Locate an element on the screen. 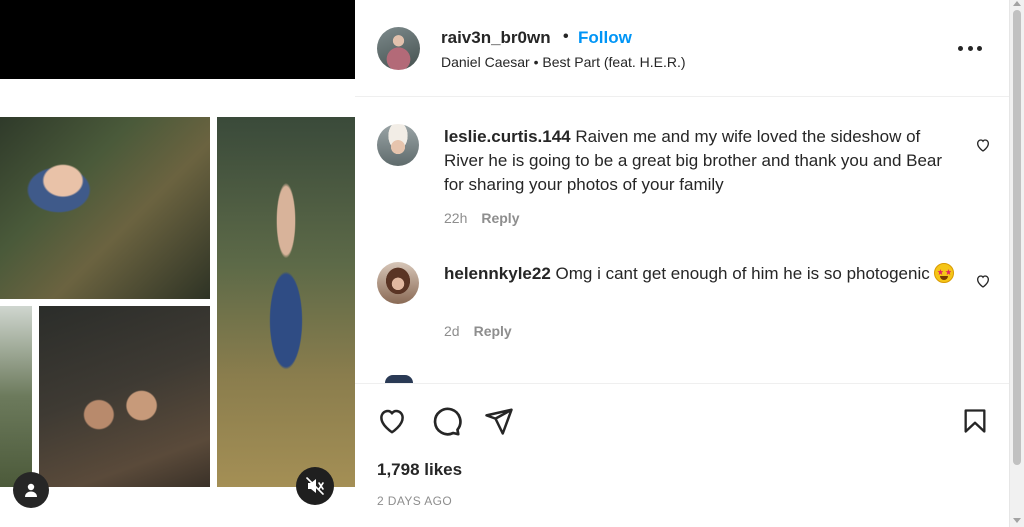 This screenshot has width=1024, height=527. share-icon is located at coordinates (499, 421).